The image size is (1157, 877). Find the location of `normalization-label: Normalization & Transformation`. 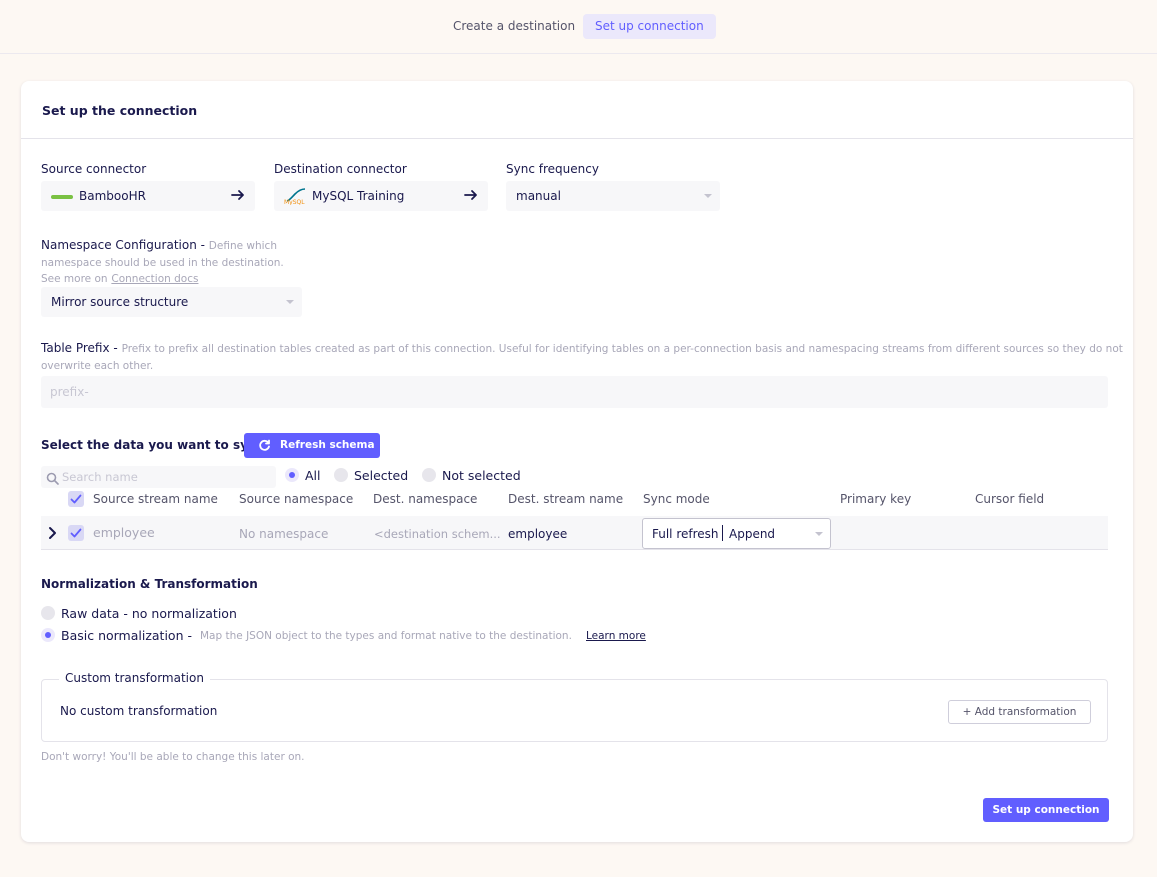

normalization-label: Normalization & Transformation is located at coordinates (149, 584).